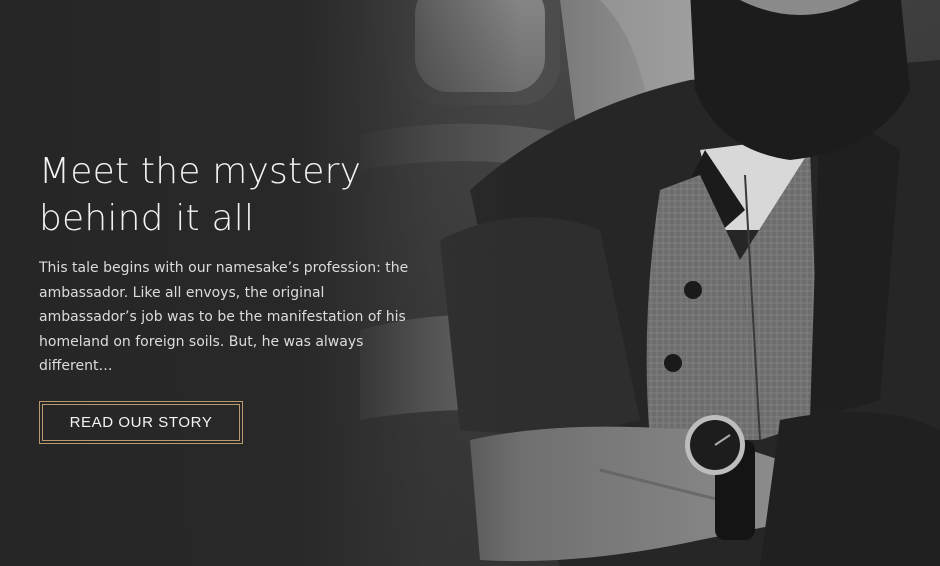 The height and width of the screenshot is (566, 940). I want to click on read-our-story-button: READ OUR STORY, so click(141, 422).